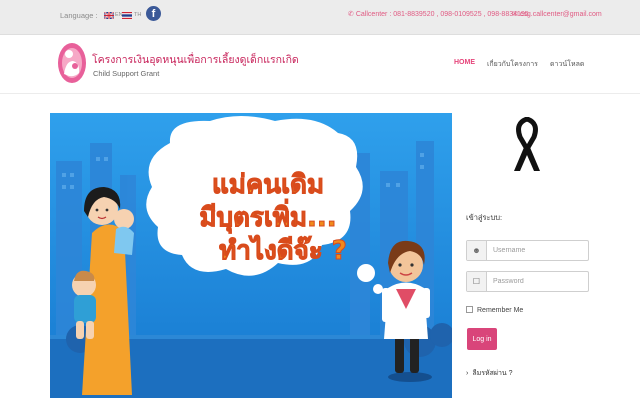  I want to click on password-field: ☐, so click(527, 281).